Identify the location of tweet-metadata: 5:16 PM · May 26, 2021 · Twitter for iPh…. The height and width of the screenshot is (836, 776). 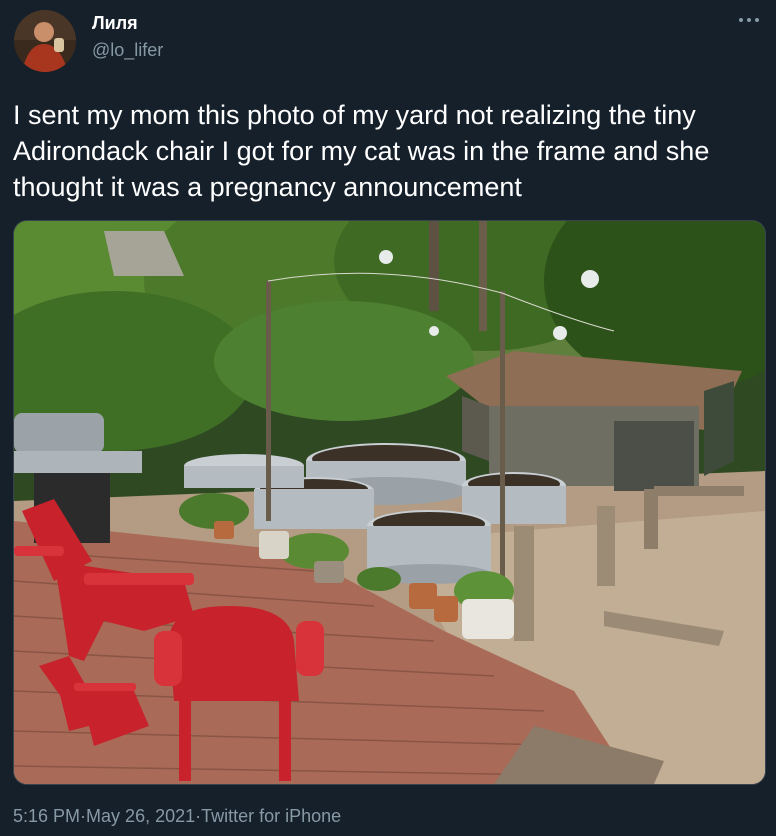
(177, 816).